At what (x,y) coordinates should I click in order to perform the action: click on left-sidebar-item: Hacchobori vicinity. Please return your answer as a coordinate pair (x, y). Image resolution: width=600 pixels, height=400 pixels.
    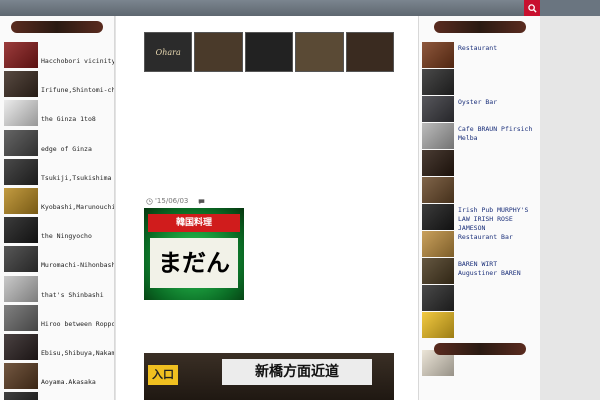
    Looking at the image, I should click on (59, 56).